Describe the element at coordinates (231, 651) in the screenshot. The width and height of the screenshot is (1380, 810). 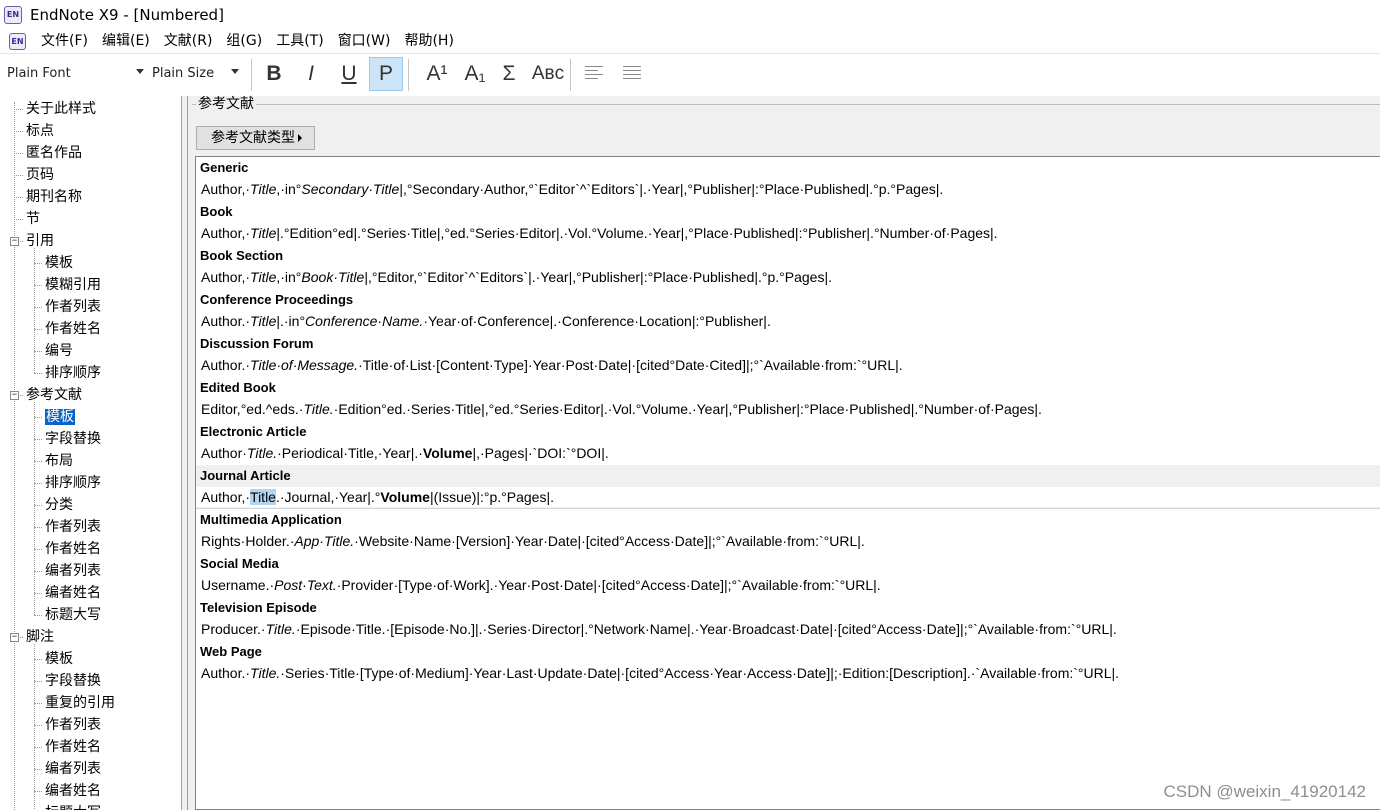
I see `reference-type-name: Web Page` at that location.